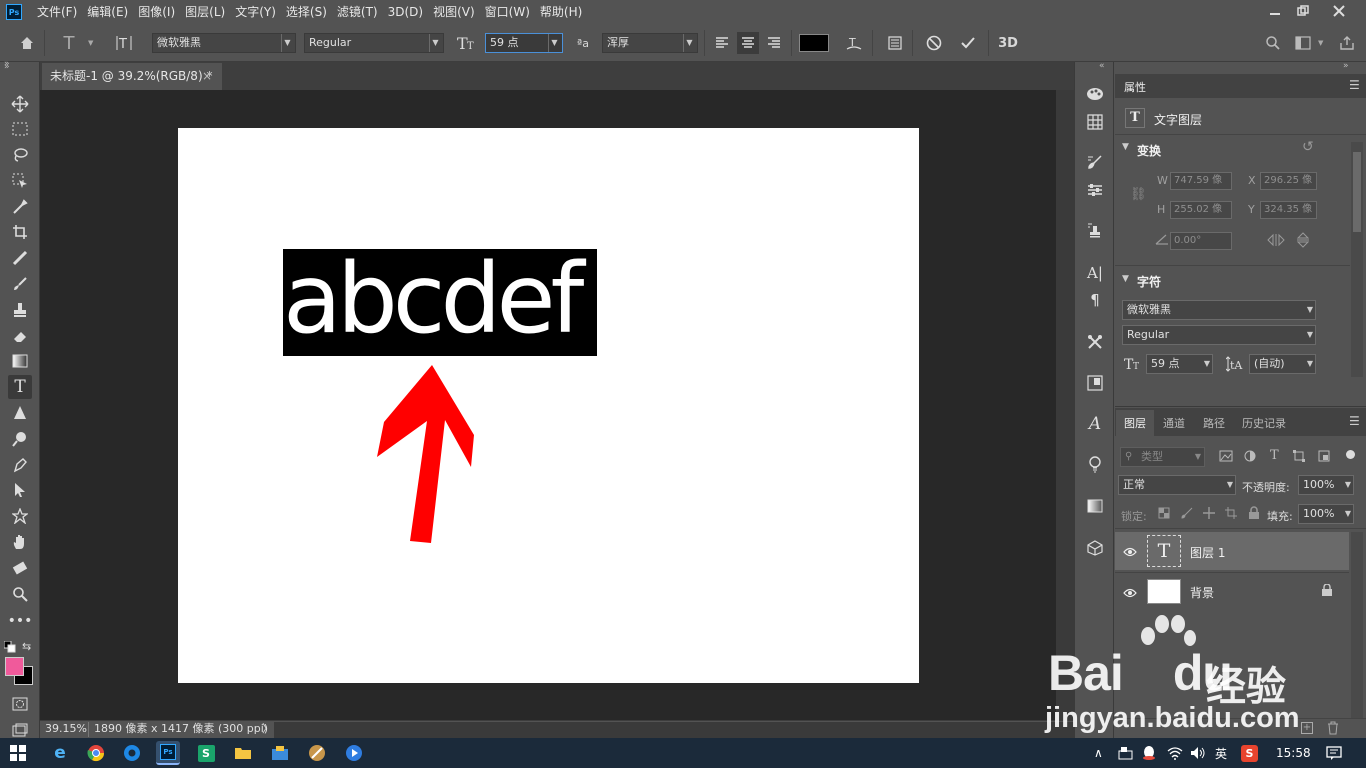 Image resolution: width=1366 pixels, height=768 pixels. What do you see at coordinates (1264, 423) in the screenshot?
I see `tab-history: 历史记录` at bounding box center [1264, 423].